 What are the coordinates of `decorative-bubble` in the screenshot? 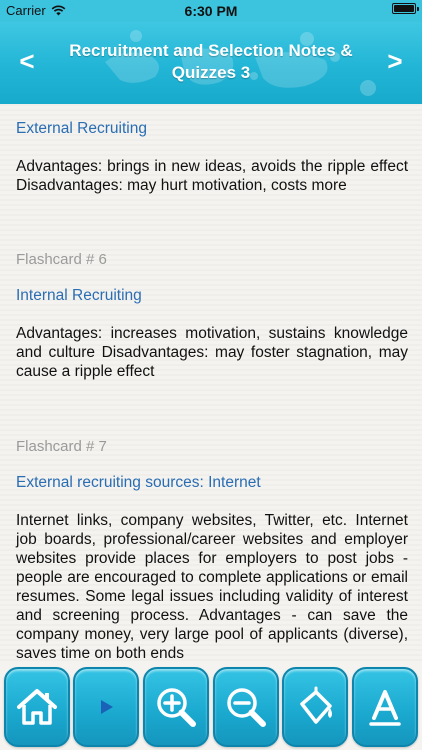 It's located at (368, 88).